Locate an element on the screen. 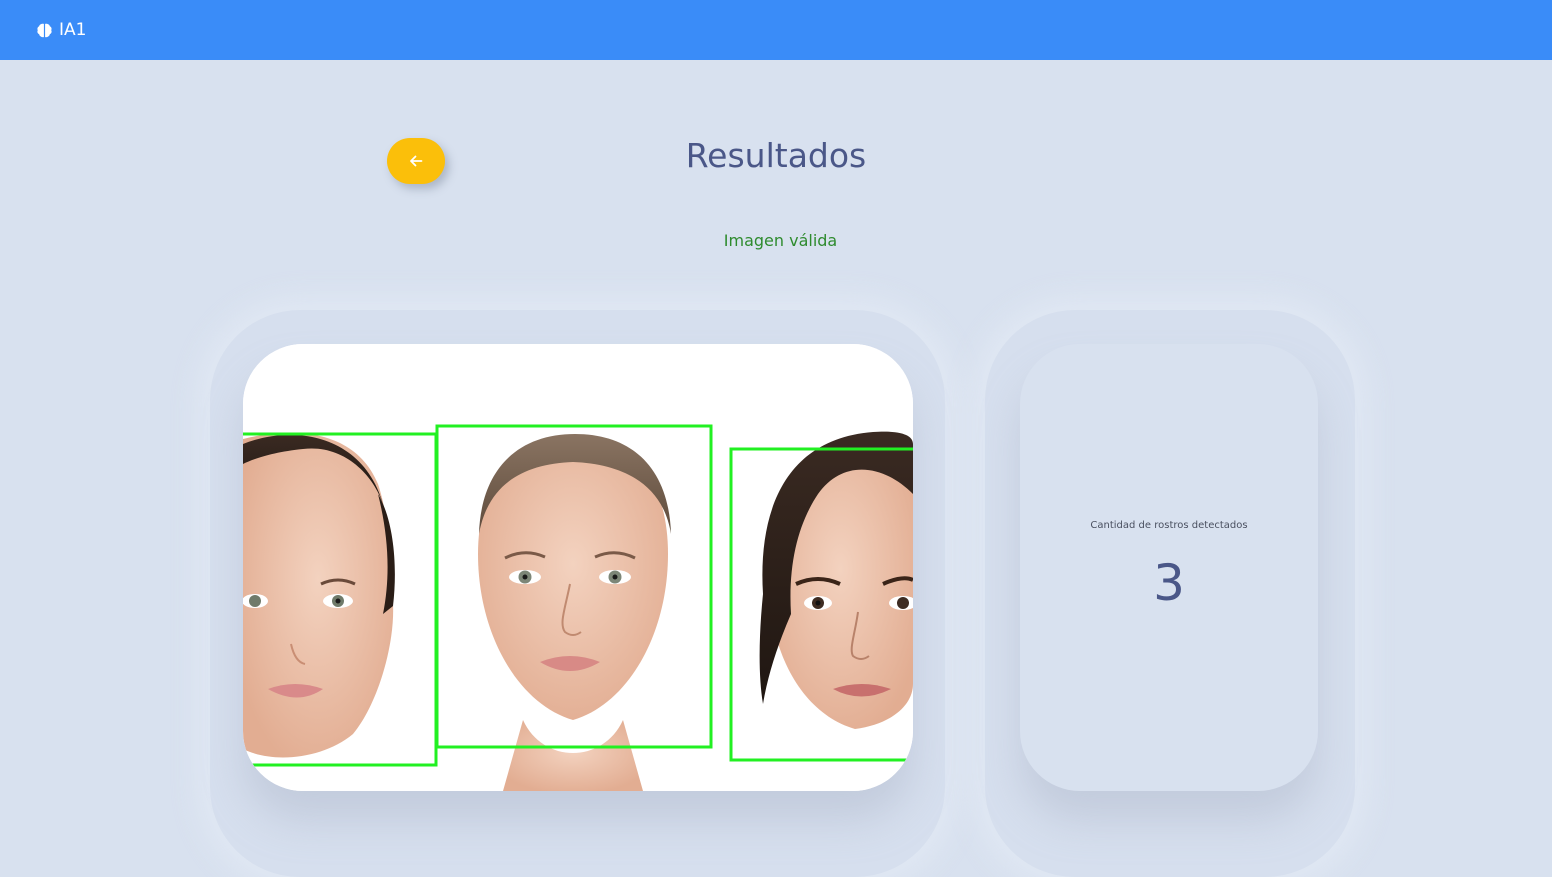  brain-icon is located at coordinates (44, 30).